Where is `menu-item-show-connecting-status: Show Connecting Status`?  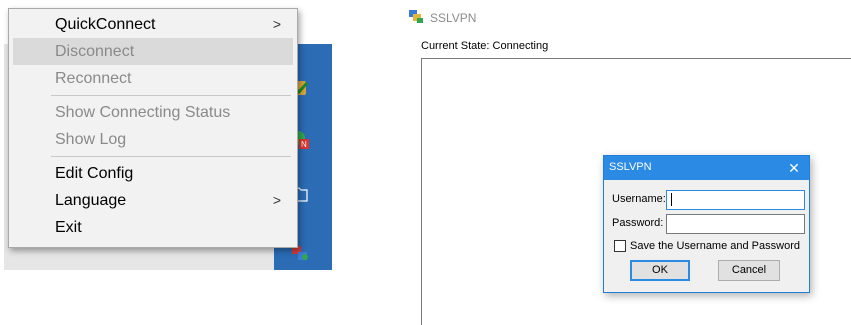
menu-item-show-connecting-status: Show Connecting Status is located at coordinates (153, 112).